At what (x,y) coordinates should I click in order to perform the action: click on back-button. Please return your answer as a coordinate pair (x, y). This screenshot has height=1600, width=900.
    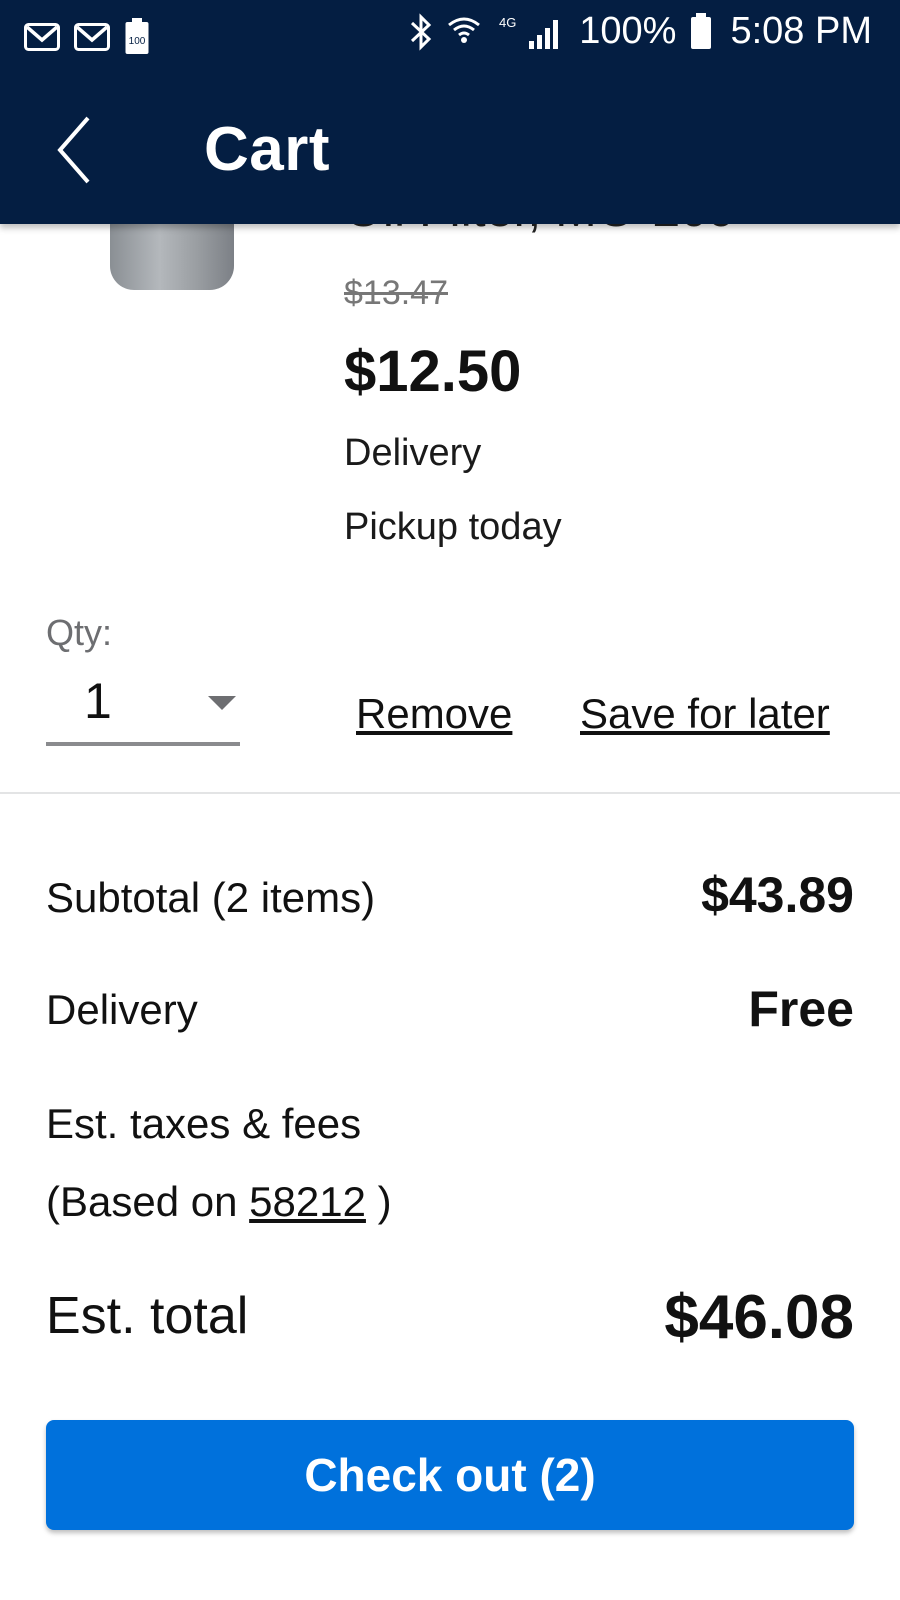
    Looking at the image, I should click on (80, 150).